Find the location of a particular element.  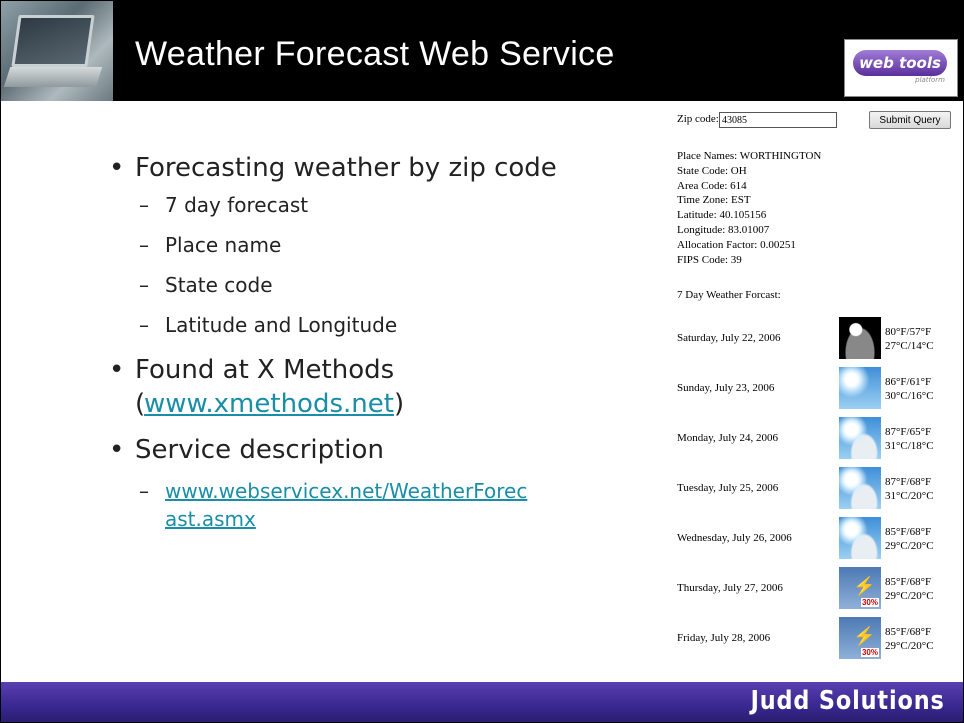

forecast-date: Thursday, July 27, 2006 is located at coordinates (730, 588).